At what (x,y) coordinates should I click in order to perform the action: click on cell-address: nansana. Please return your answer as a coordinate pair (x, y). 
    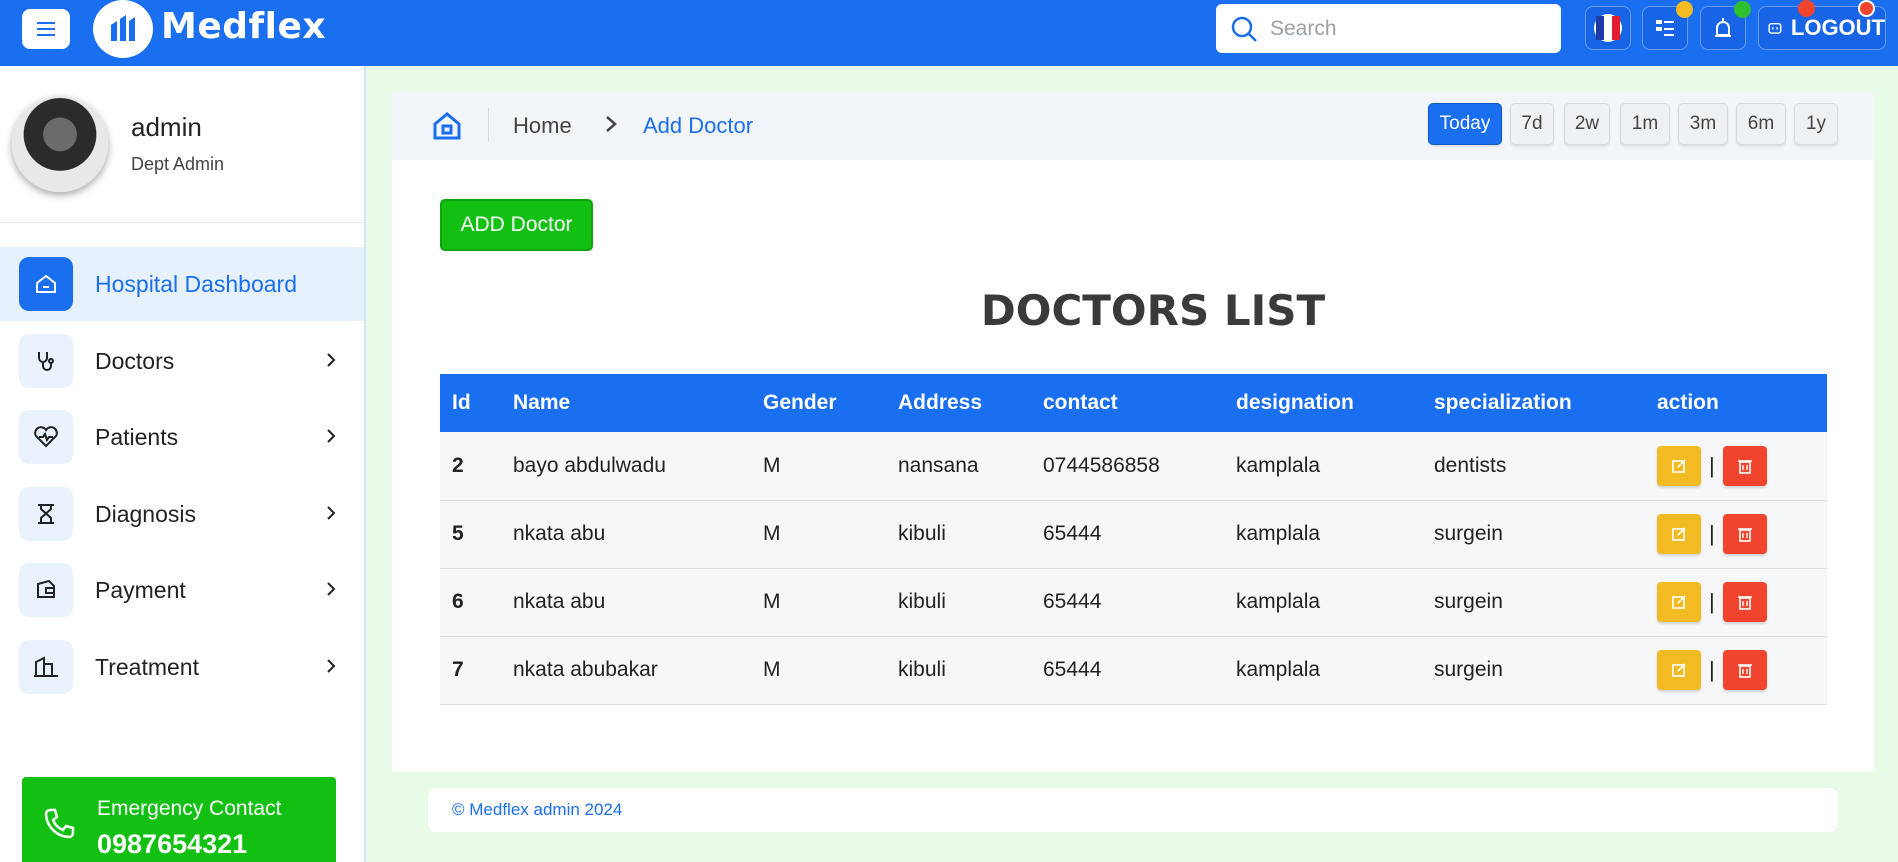
    Looking at the image, I should click on (958, 466).